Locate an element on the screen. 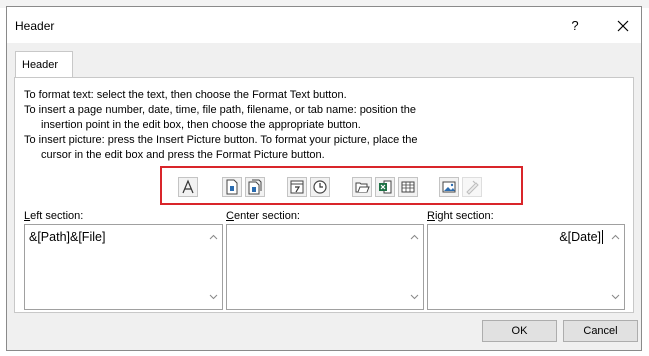  format-picture-button is located at coordinates (472, 187).